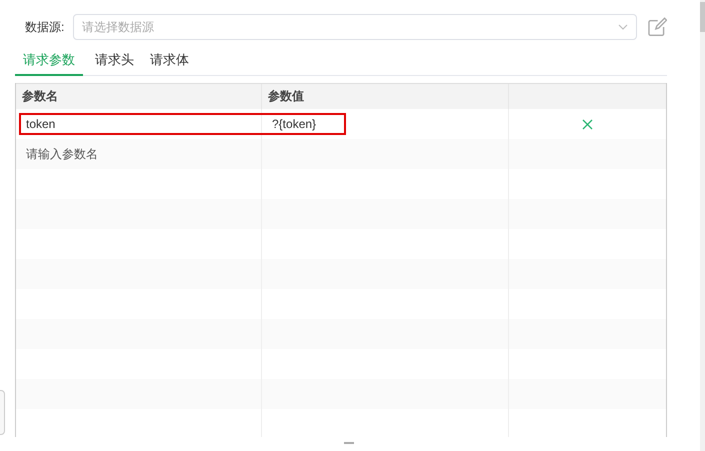 This screenshot has height=451, width=705. What do you see at coordinates (40, 96) in the screenshot?
I see `column-header: 参数名` at bounding box center [40, 96].